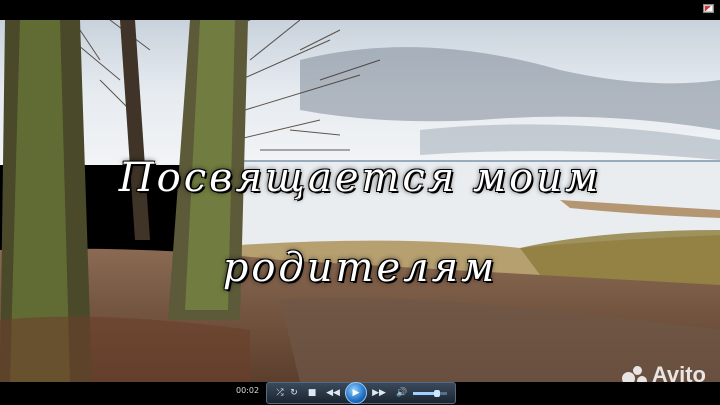 The width and height of the screenshot is (720, 405). What do you see at coordinates (248, 390) in the screenshot?
I see `elapsed-time: 00:02` at bounding box center [248, 390].